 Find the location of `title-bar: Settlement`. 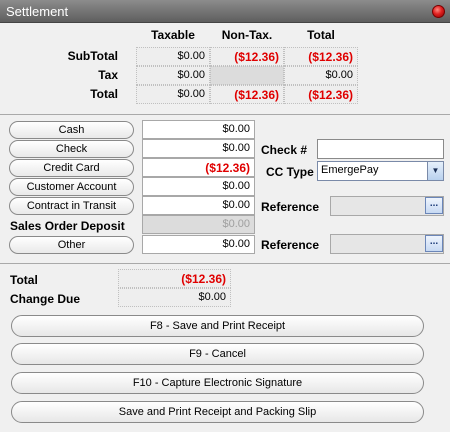

title-bar: Settlement is located at coordinates (225, 11).